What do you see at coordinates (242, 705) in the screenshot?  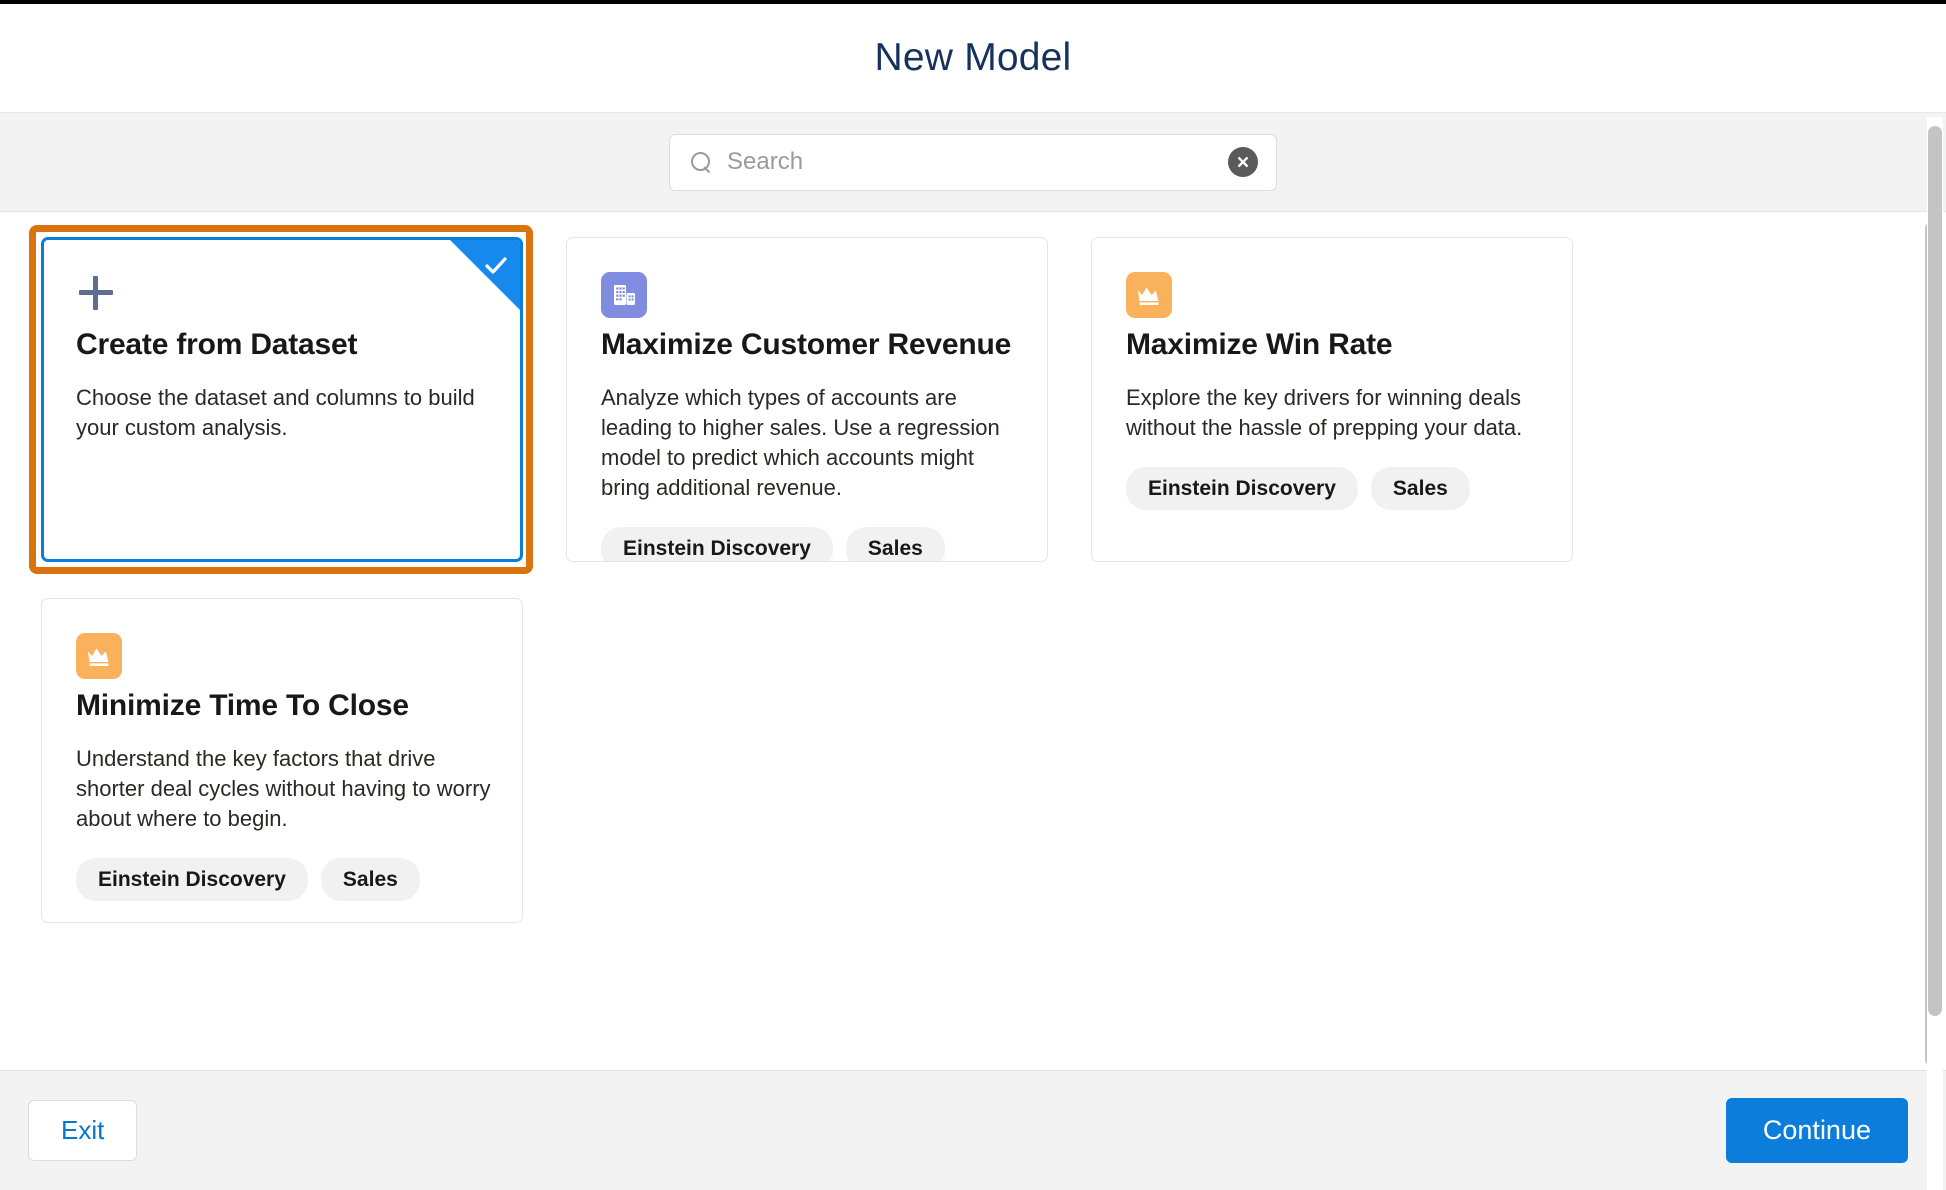 I see `card-title: Minimize Time To Close` at bounding box center [242, 705].